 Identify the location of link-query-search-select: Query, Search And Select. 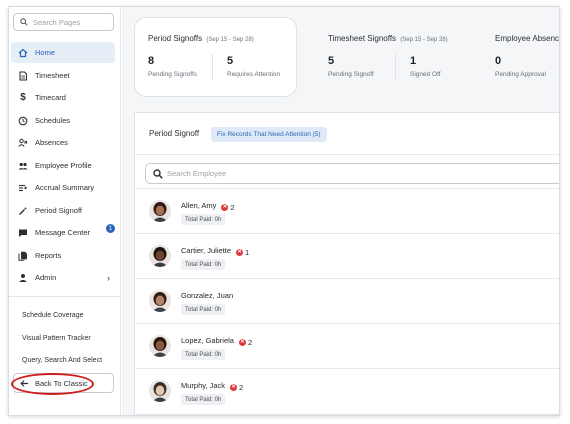
(62, 360).